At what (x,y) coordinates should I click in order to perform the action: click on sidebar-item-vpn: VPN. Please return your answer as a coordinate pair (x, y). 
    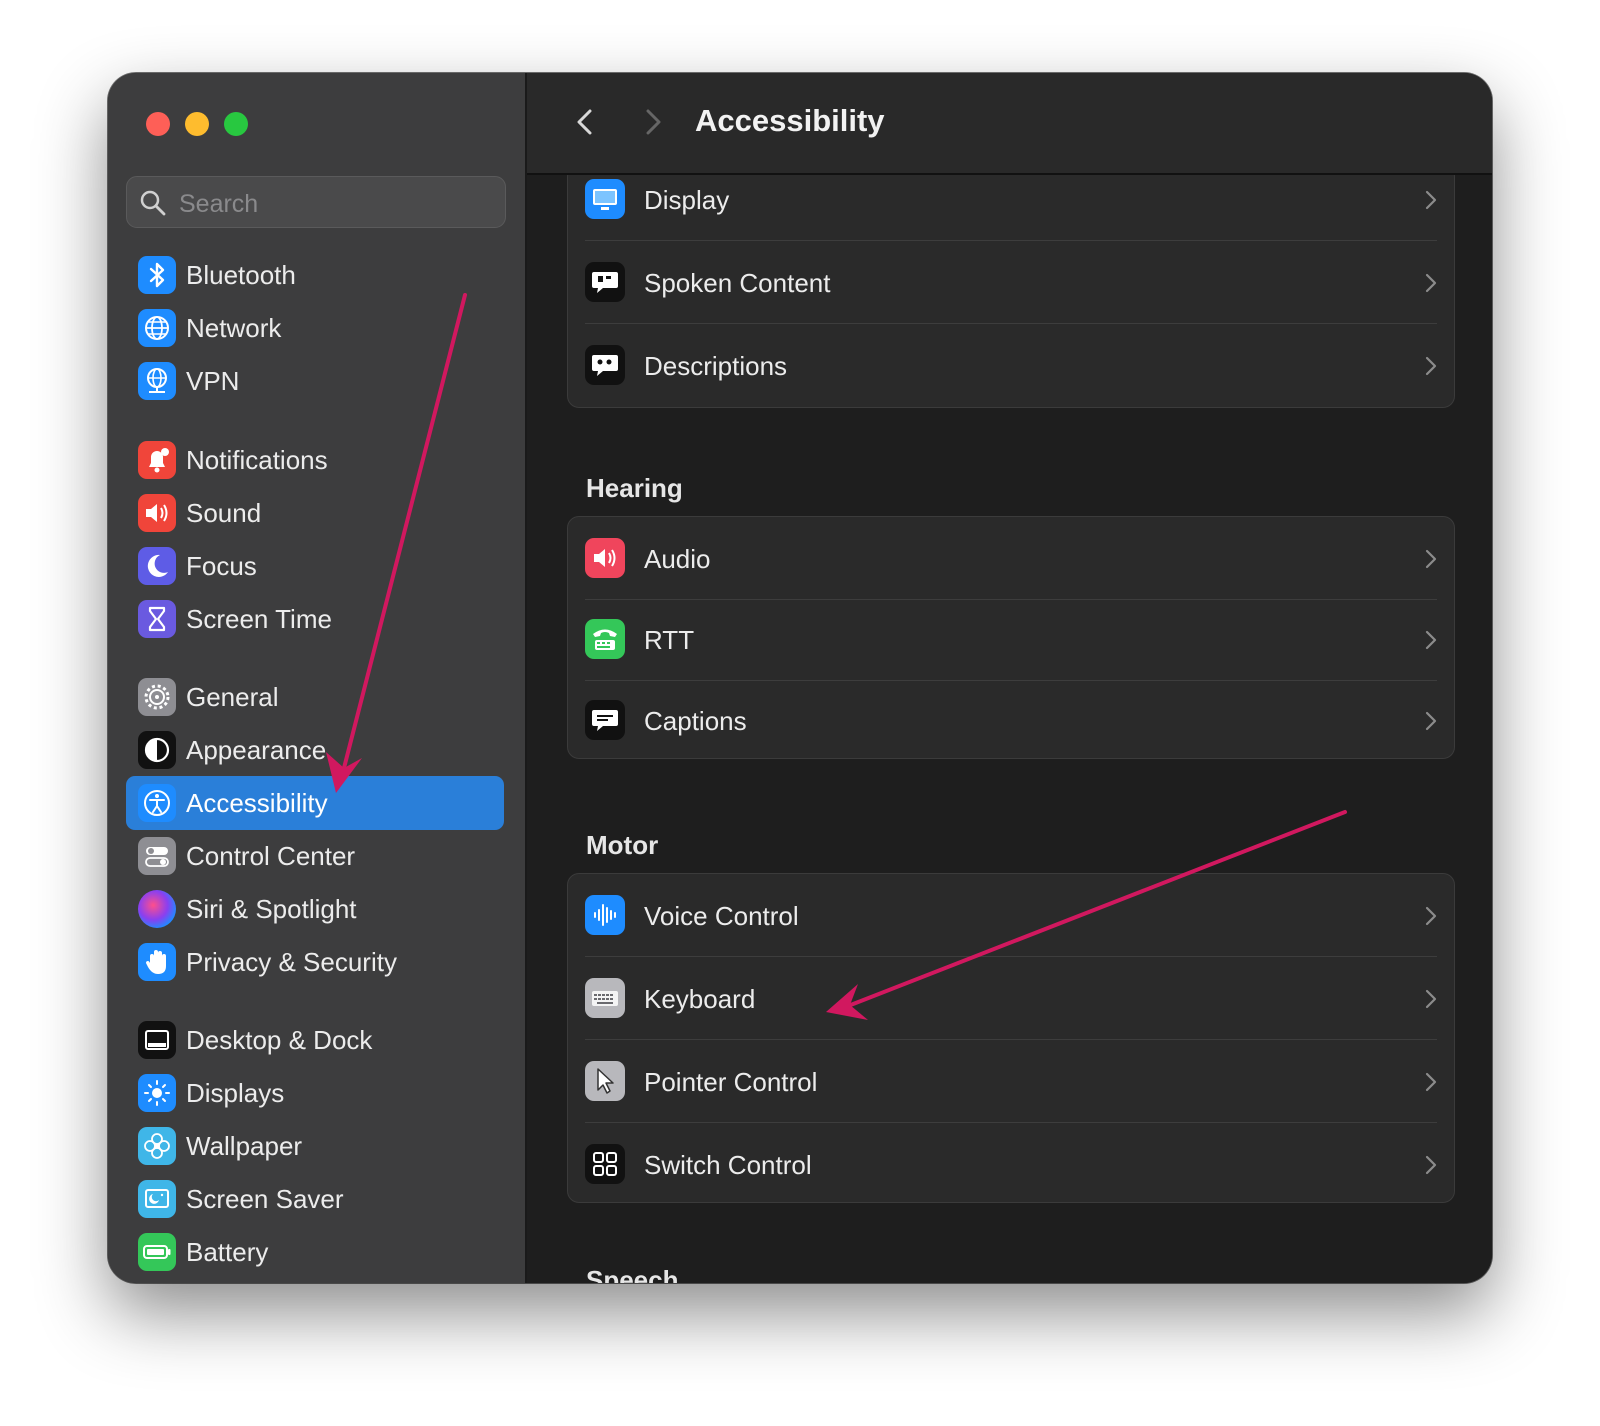
    Looking at the image, I should click on (315, 381).